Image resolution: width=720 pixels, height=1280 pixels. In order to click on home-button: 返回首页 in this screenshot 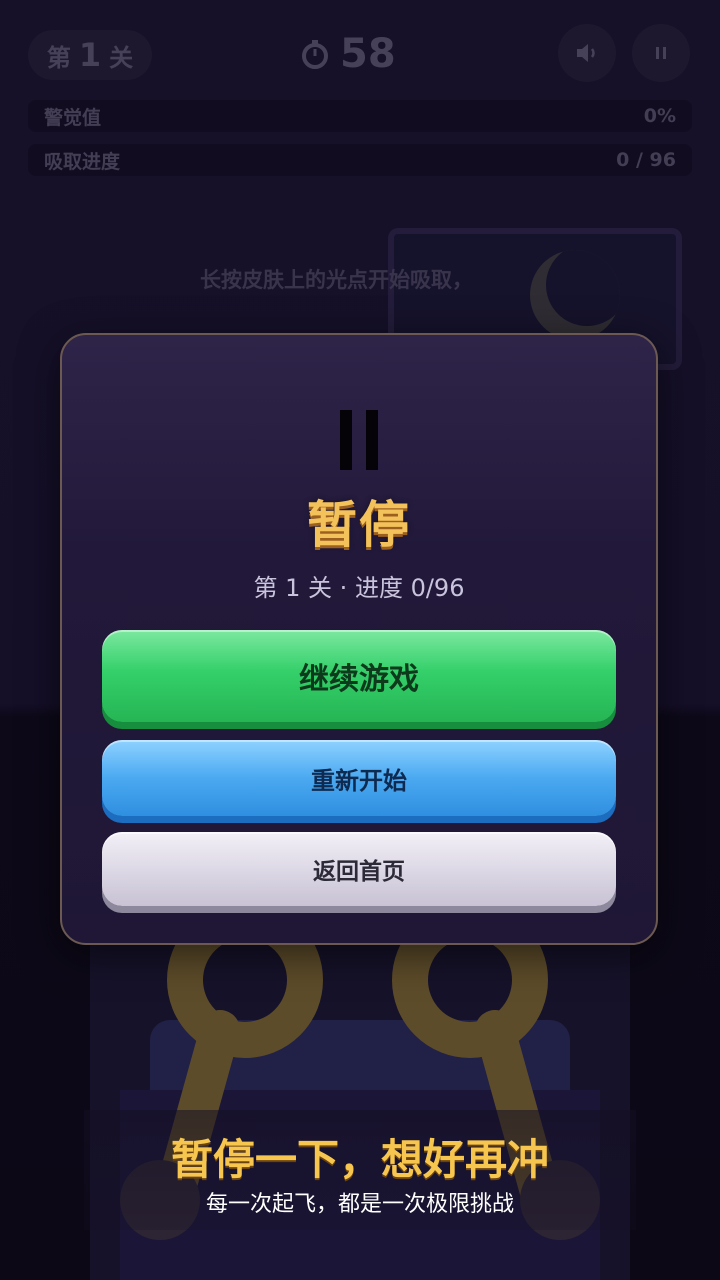, I will do `click(359, 869)`.